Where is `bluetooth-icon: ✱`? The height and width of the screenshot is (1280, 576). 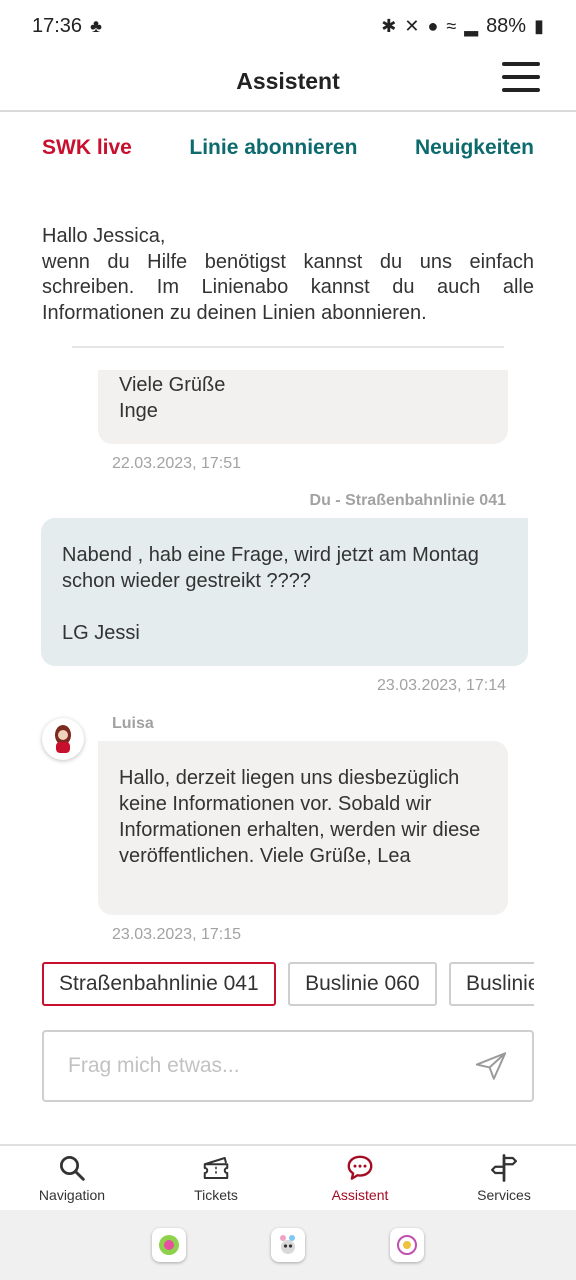 bluetooth-icon: ✱ is located at coordinates (389, 26).